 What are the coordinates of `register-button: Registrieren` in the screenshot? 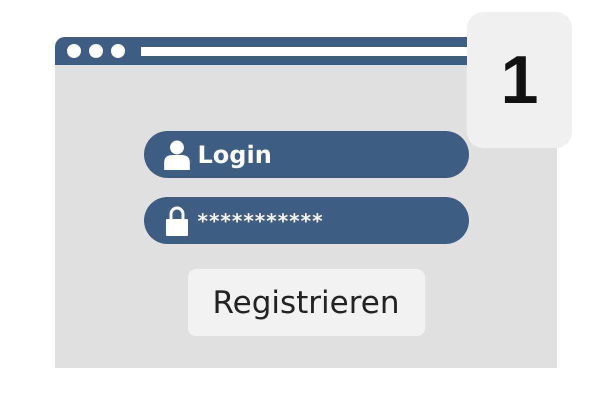 It's located at (306, 302).